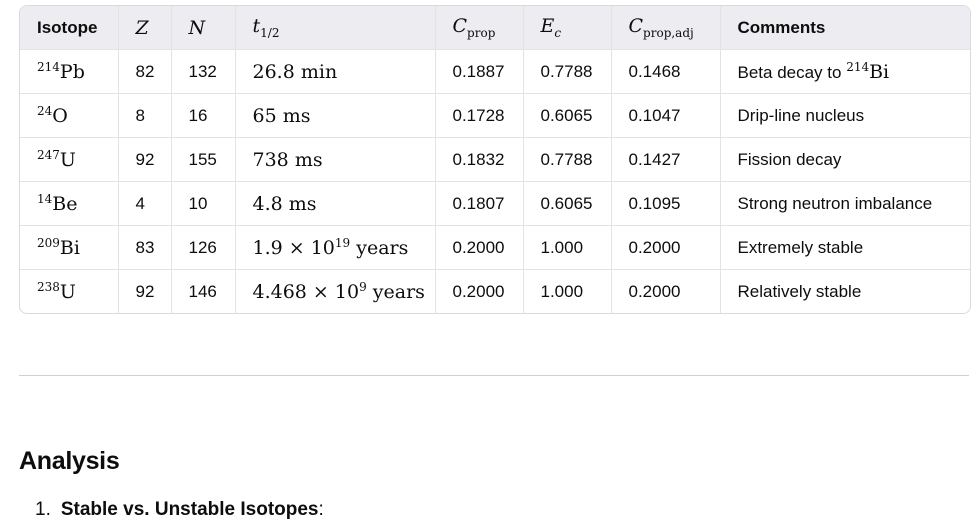  What do you see at coordinates (270, 33) in the screenshot?
I see `header-half-life-sub: 1/2` at bounding box center [270, 33].